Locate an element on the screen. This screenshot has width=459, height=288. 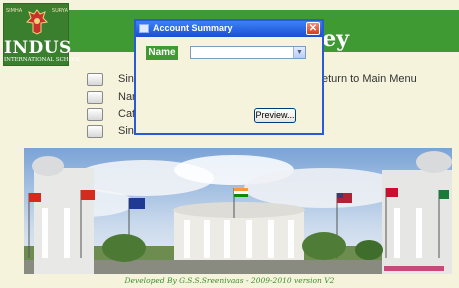
close-button: ✕ is located at coordinates (313, 28).